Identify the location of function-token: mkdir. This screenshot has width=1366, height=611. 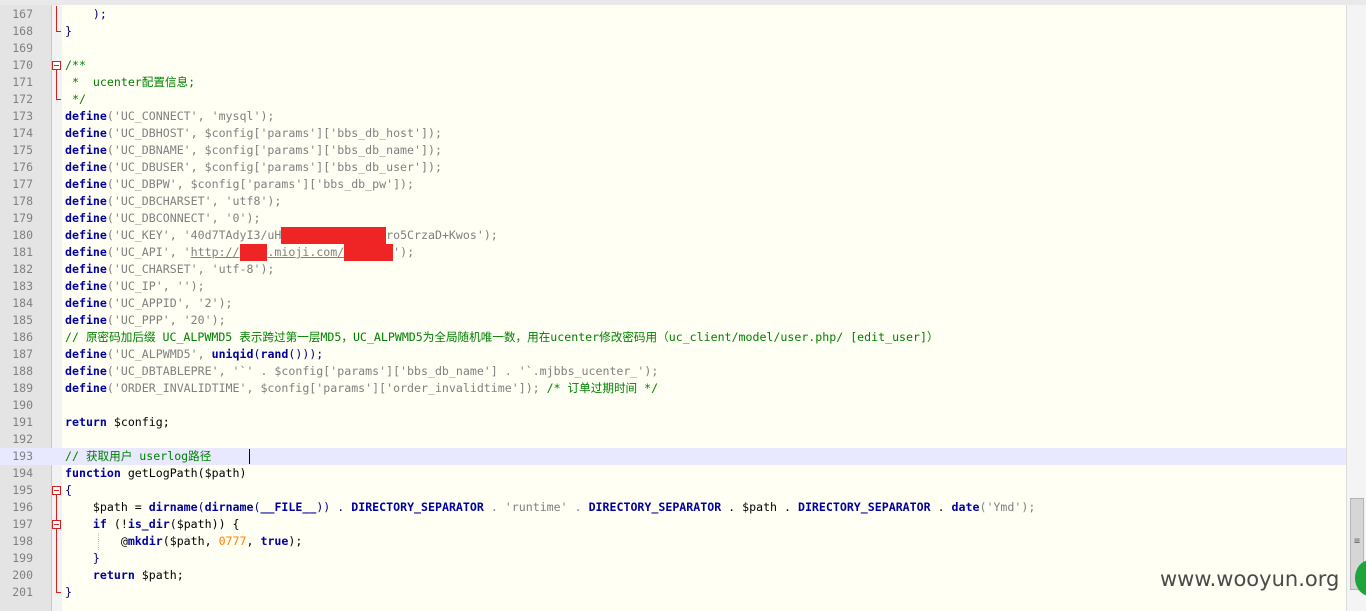
(145, 541).